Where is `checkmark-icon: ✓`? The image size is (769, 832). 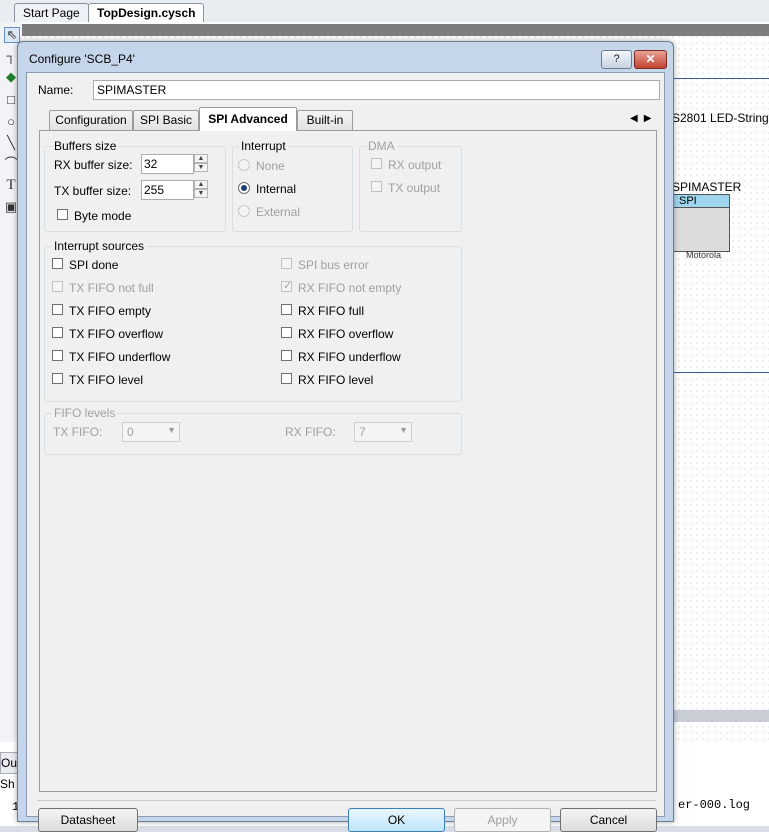
checkmark-icon: ✓ is located at coordinates (288, 286).